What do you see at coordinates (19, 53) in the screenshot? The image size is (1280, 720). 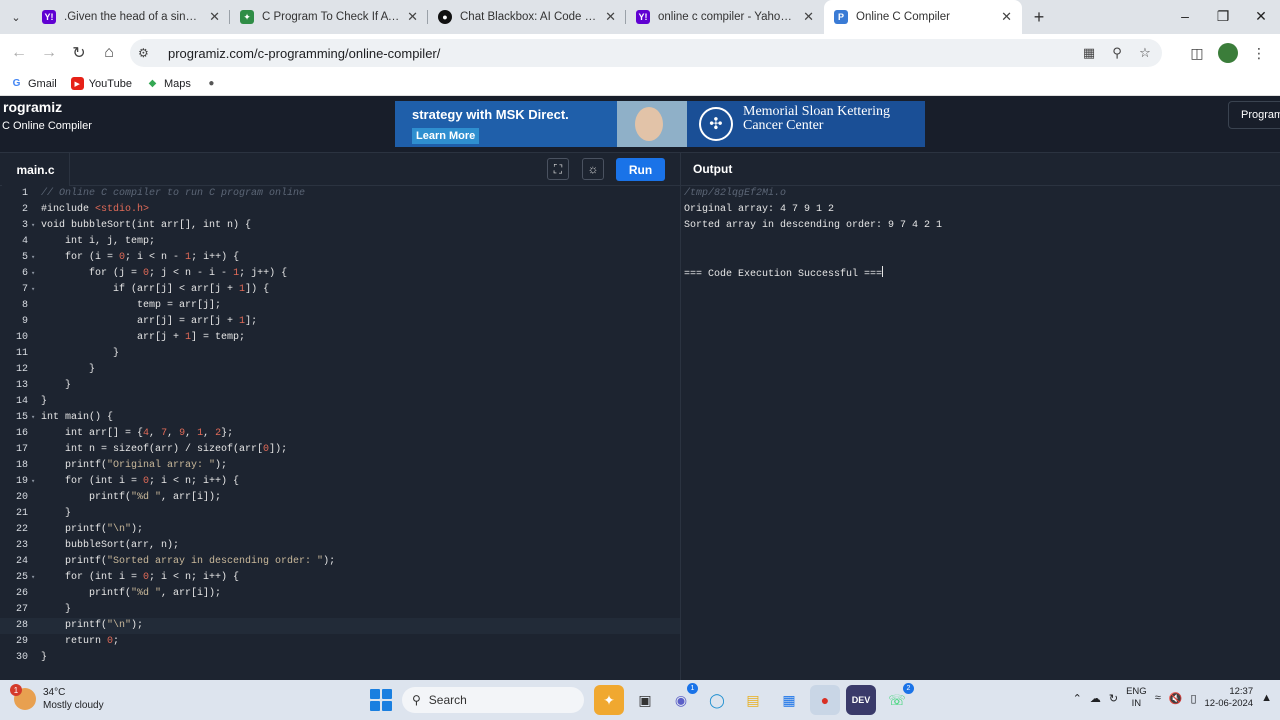 I see `back-icon: ←` at bounding box center [19, 53].